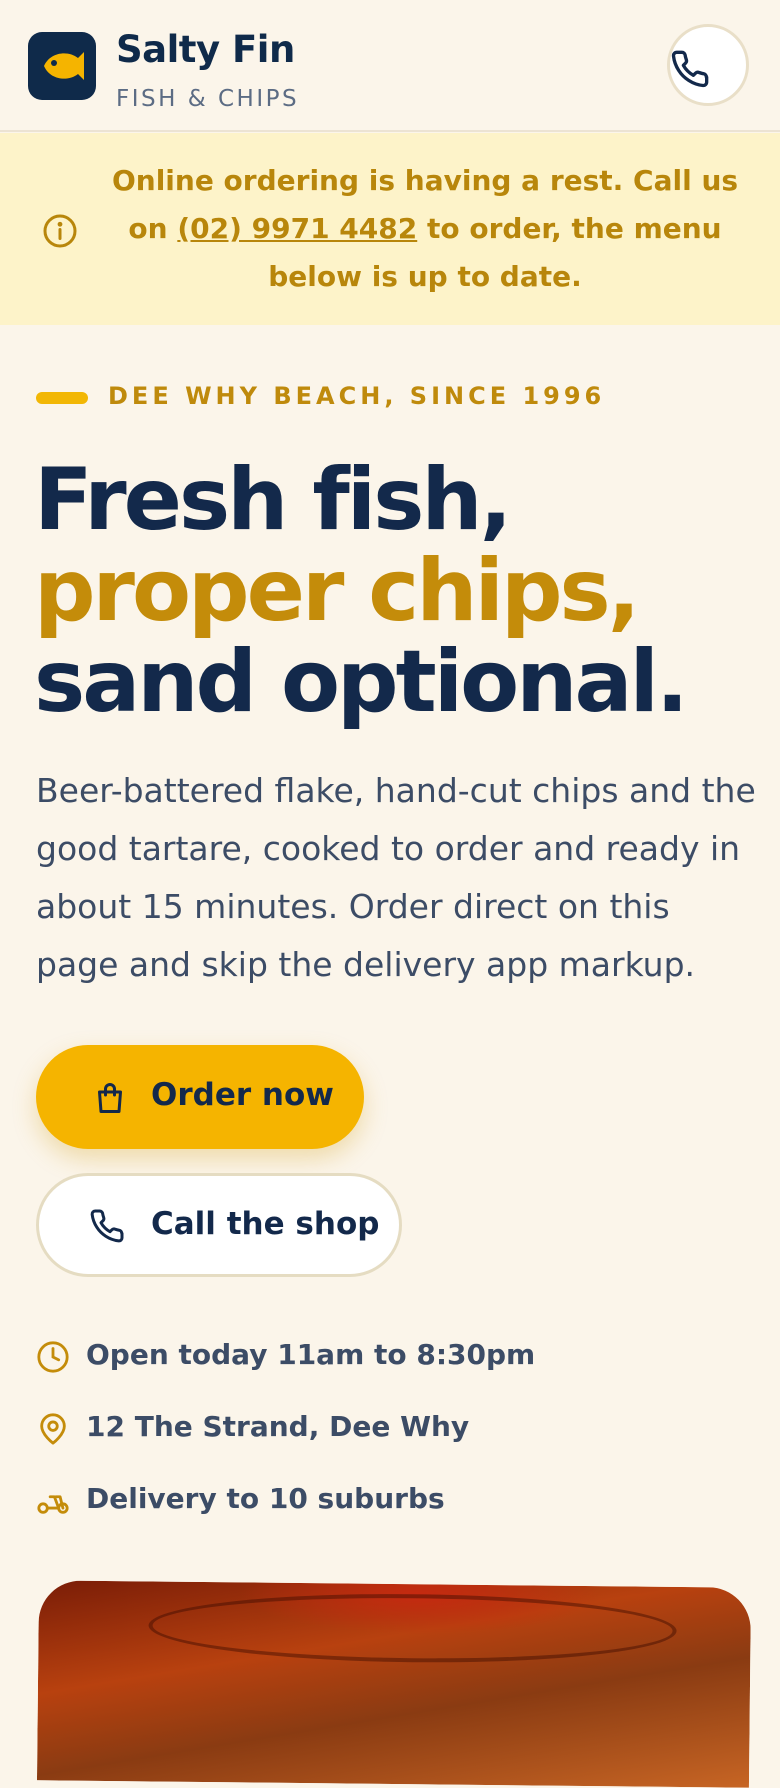 This screenshot has height=1788, width=780. I want to click on call-shop-button: Call the shop, so click(219, 1225).